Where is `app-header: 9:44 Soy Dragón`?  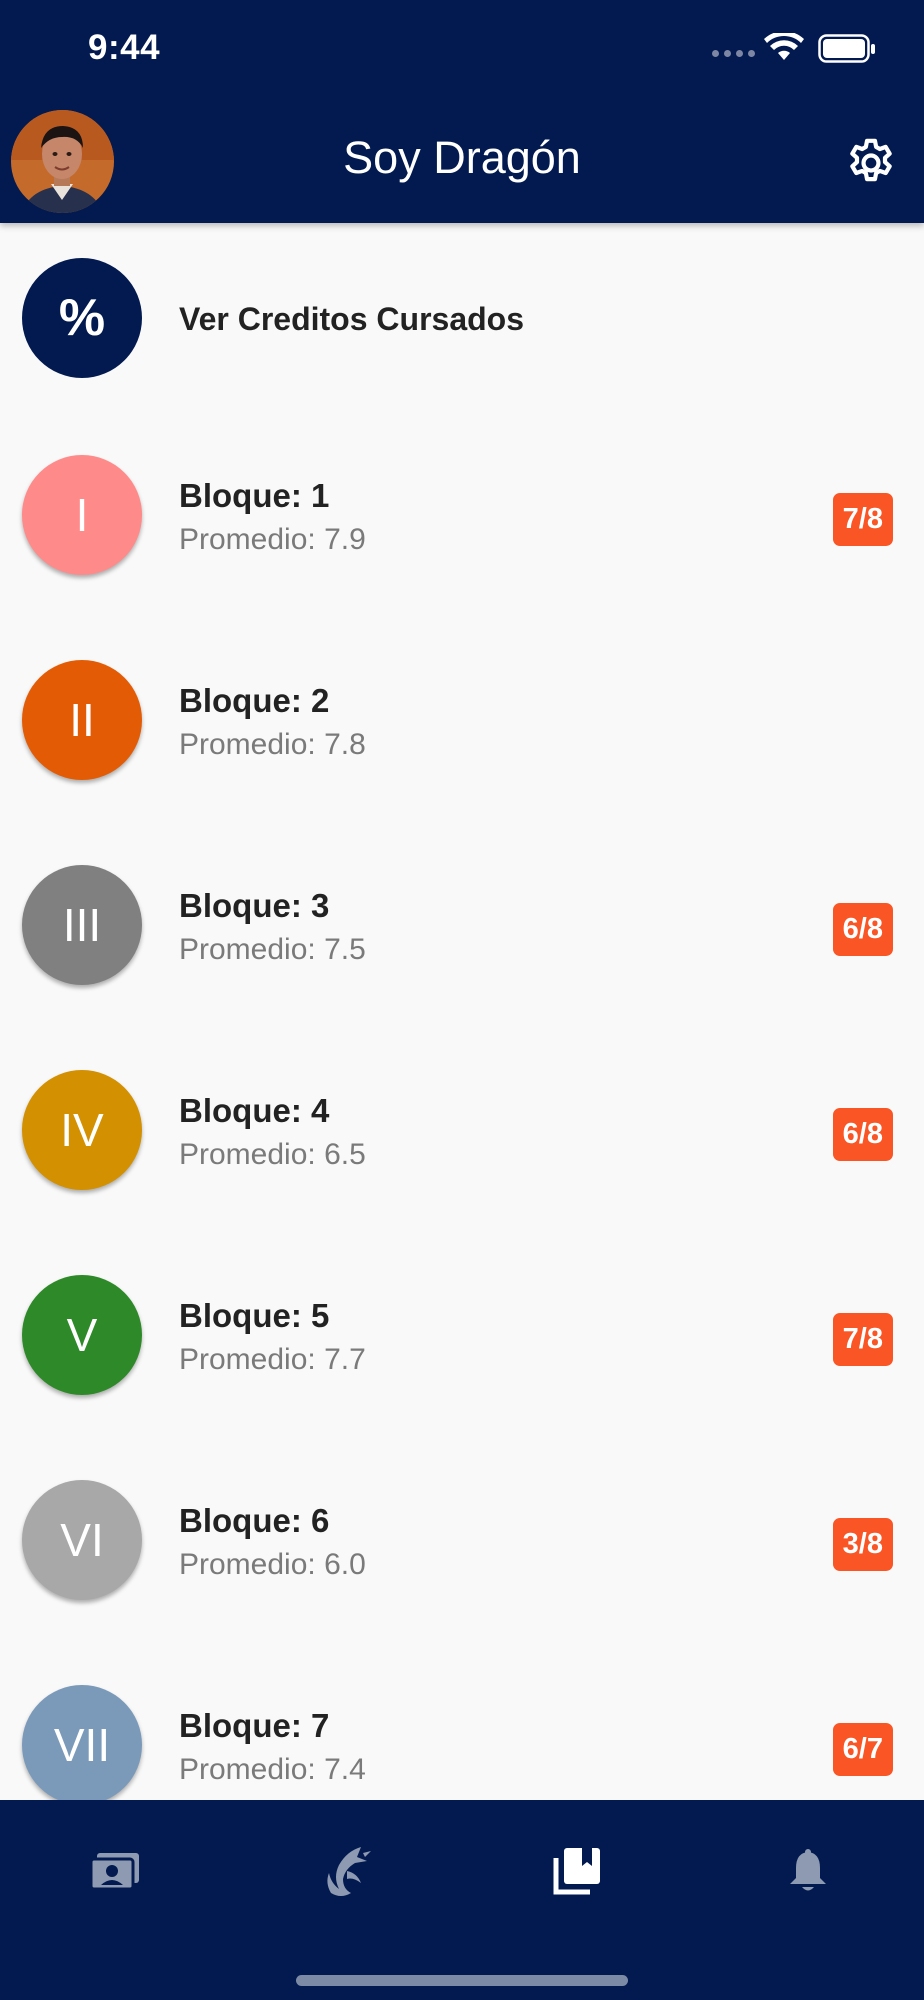
app-header: 9:44 Soy Dragón is located at coordinates (462, 111).